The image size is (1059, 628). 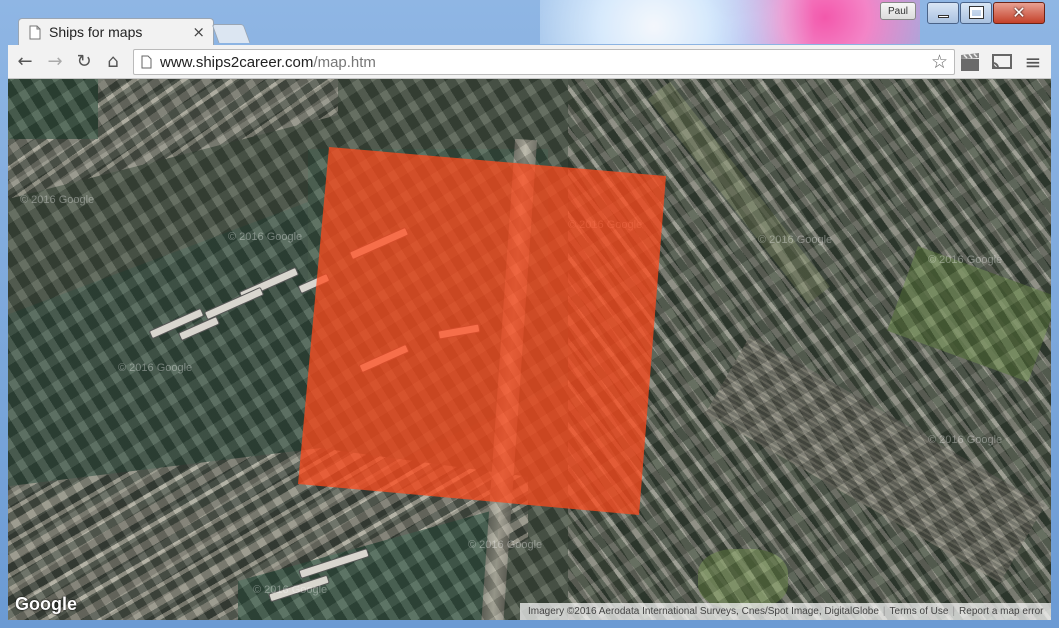 I want to click on tab-title: Ships for maps, so click(x=96, y=32).